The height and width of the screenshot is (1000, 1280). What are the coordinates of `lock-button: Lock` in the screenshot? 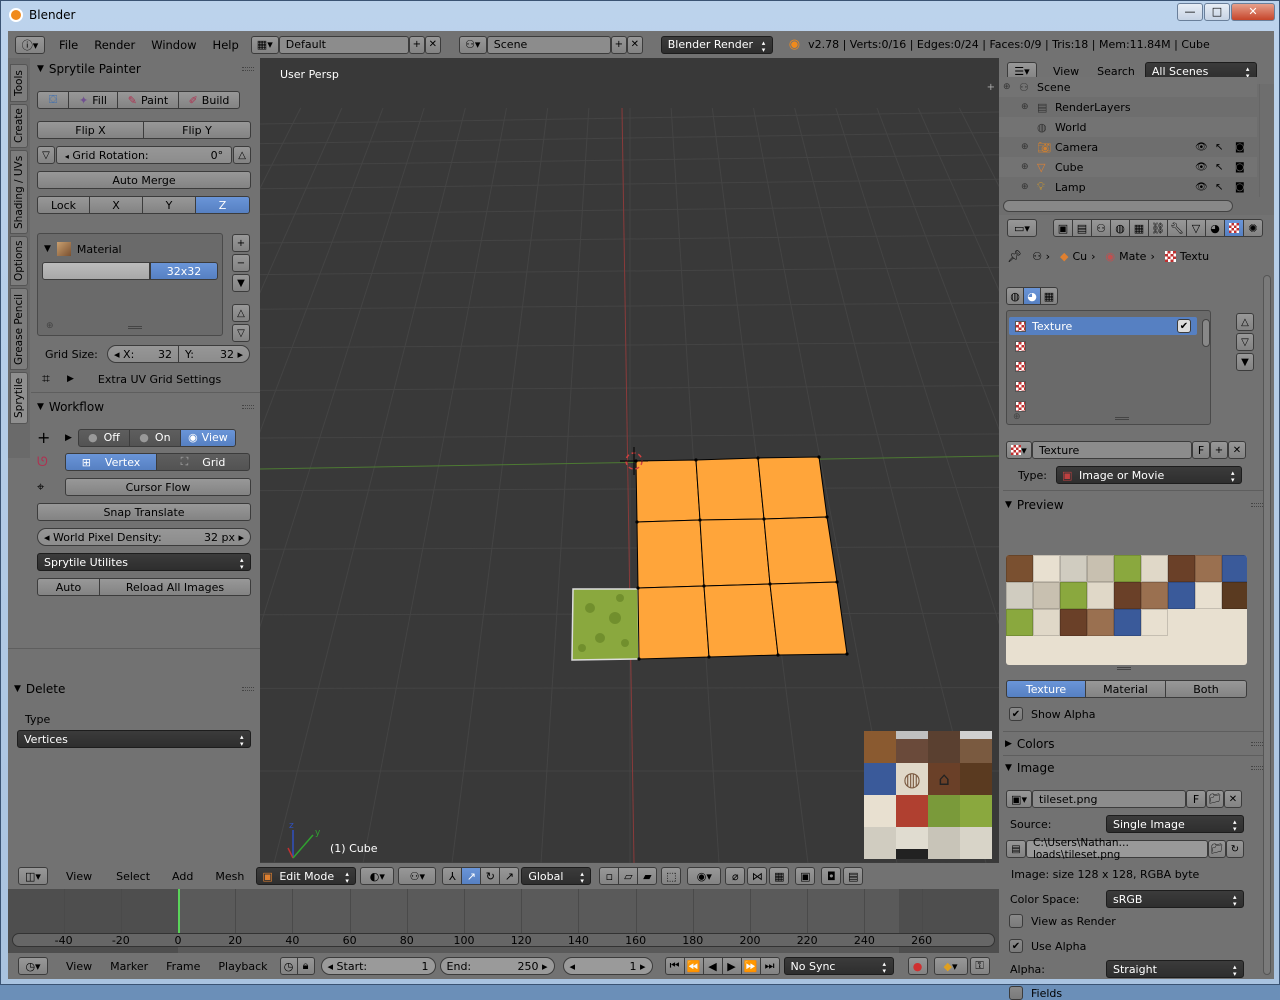 It's located at (63, 205).